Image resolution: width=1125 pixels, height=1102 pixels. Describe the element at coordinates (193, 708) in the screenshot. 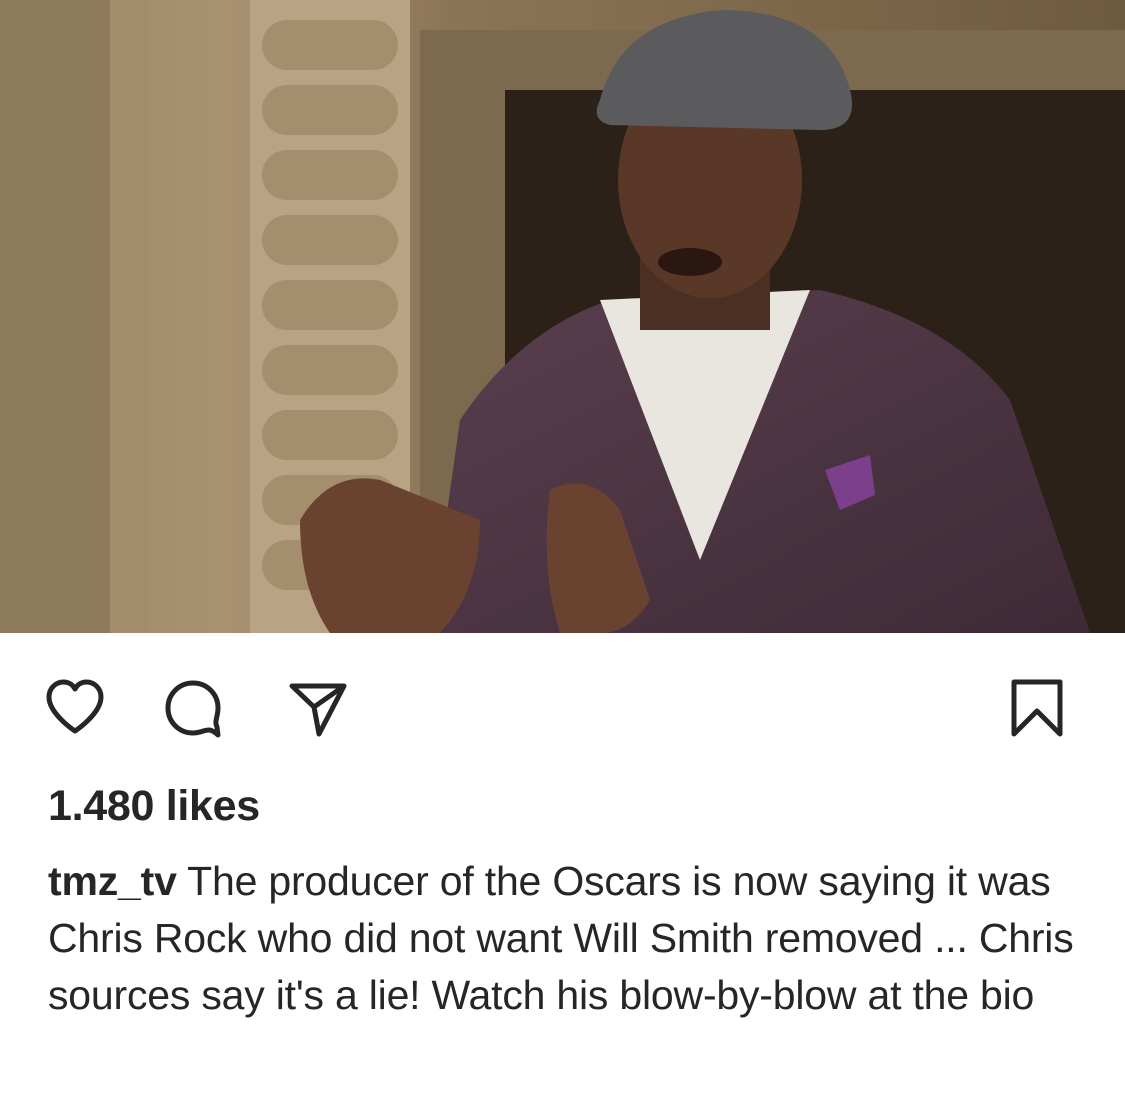

I see `comment-bubble-icon` at that location.